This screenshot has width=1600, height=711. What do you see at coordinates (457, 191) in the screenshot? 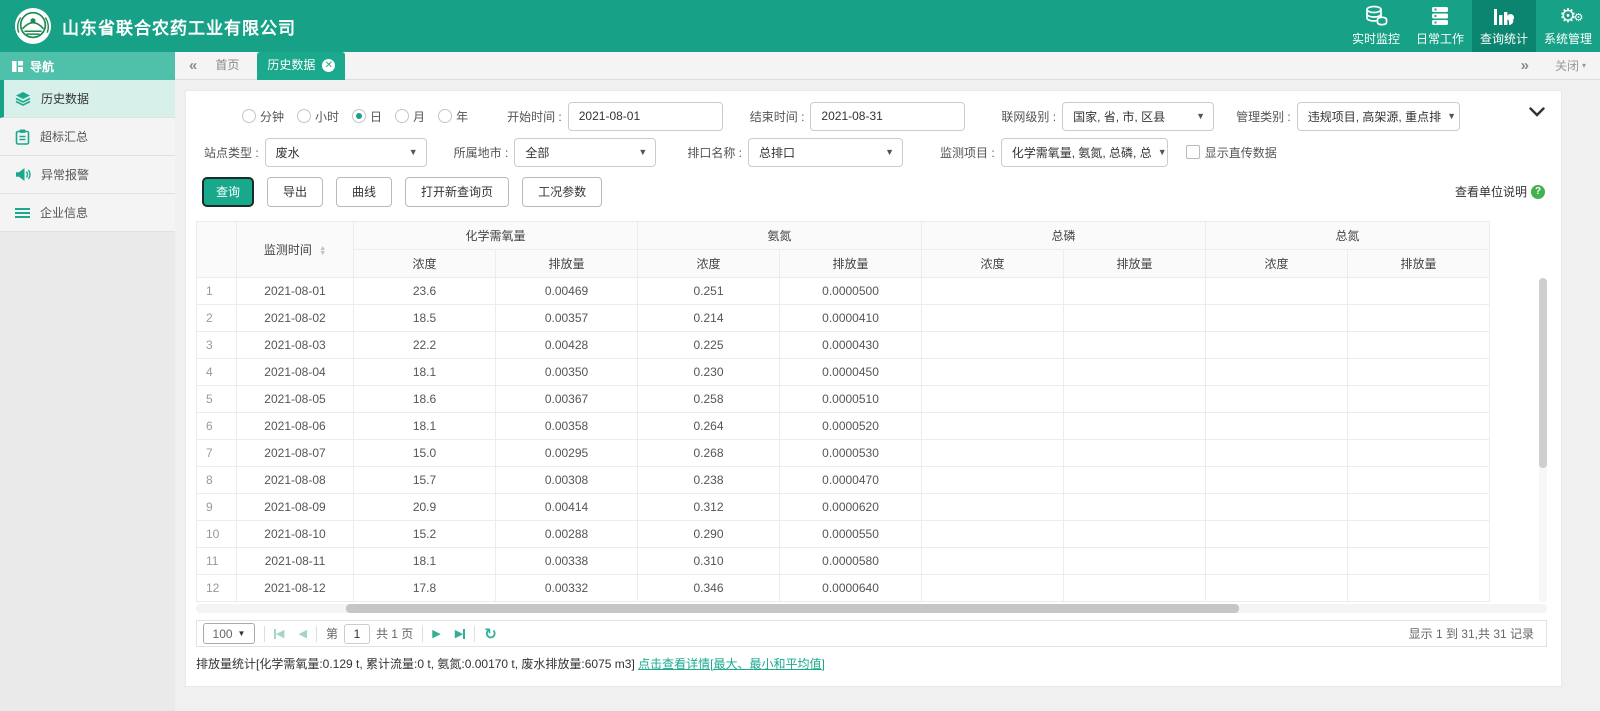
I see `open-new-query-button: 打开新查询页` at bounding box center [457, 191].